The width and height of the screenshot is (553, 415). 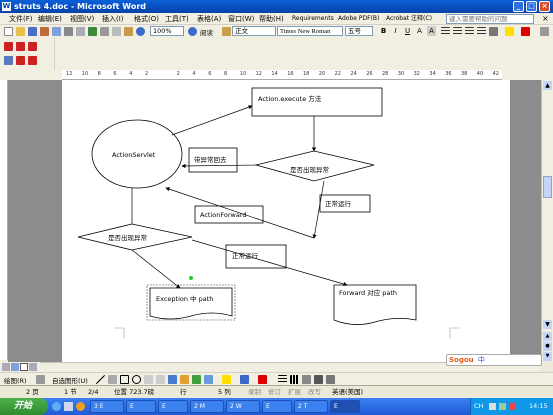 What do you see at coordinates (206, 32) in the screenshot?
I see `read-mode-button: 阅读` at bounding box center [206, 32].